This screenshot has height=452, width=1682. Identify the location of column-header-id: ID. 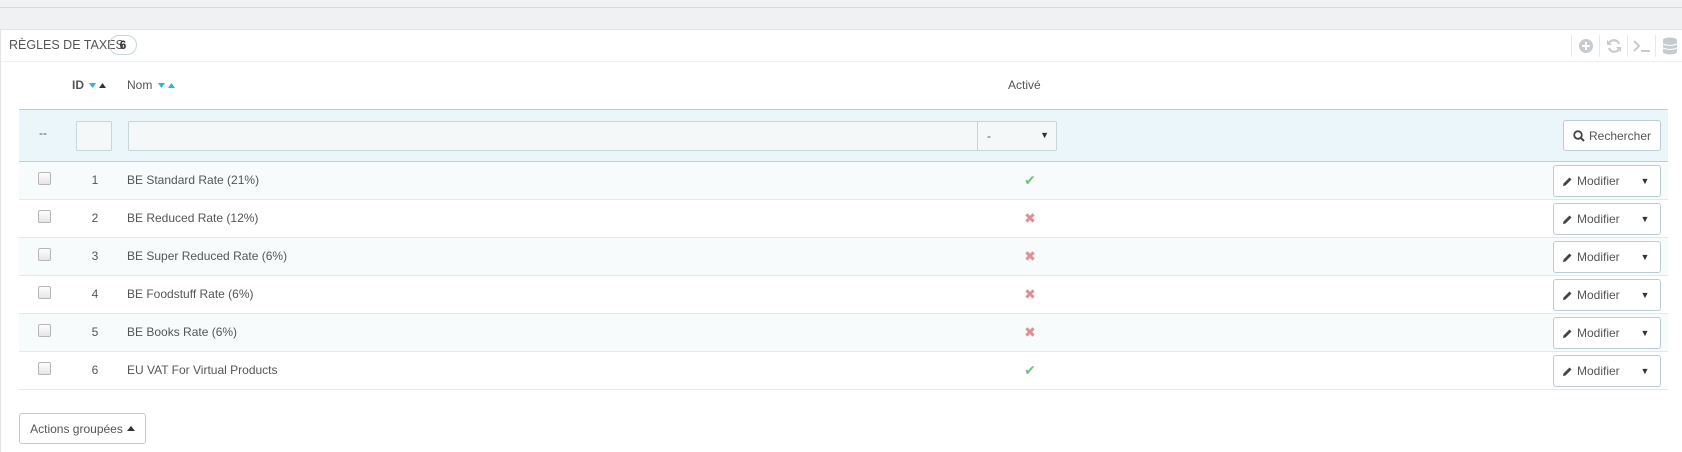
(89, 85).